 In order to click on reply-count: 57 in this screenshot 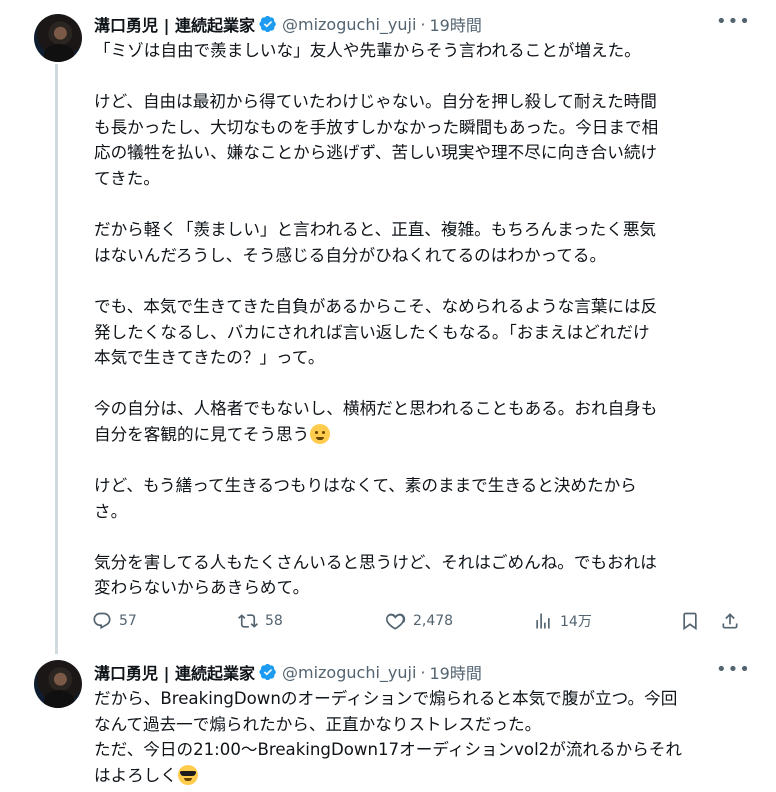, I will do `click(128, 621)`.